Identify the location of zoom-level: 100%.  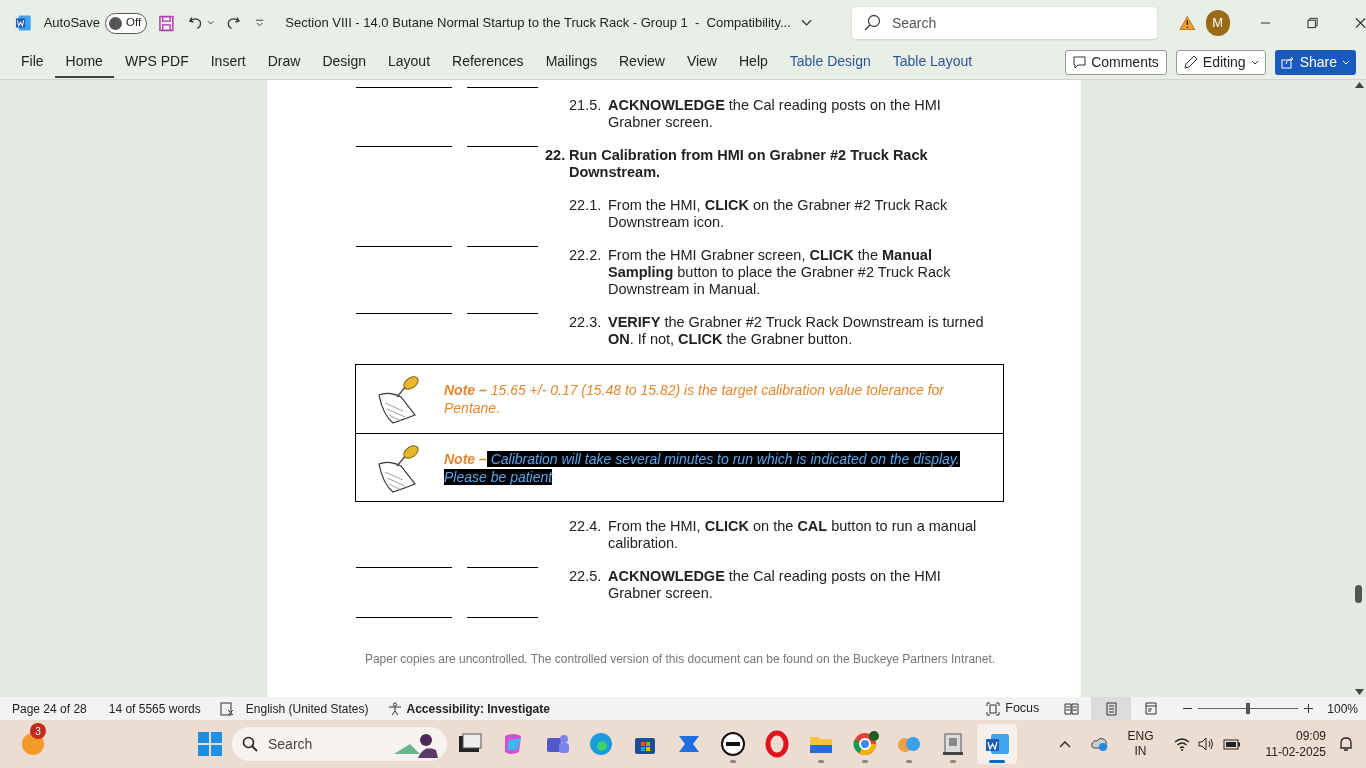
(1342, 708).